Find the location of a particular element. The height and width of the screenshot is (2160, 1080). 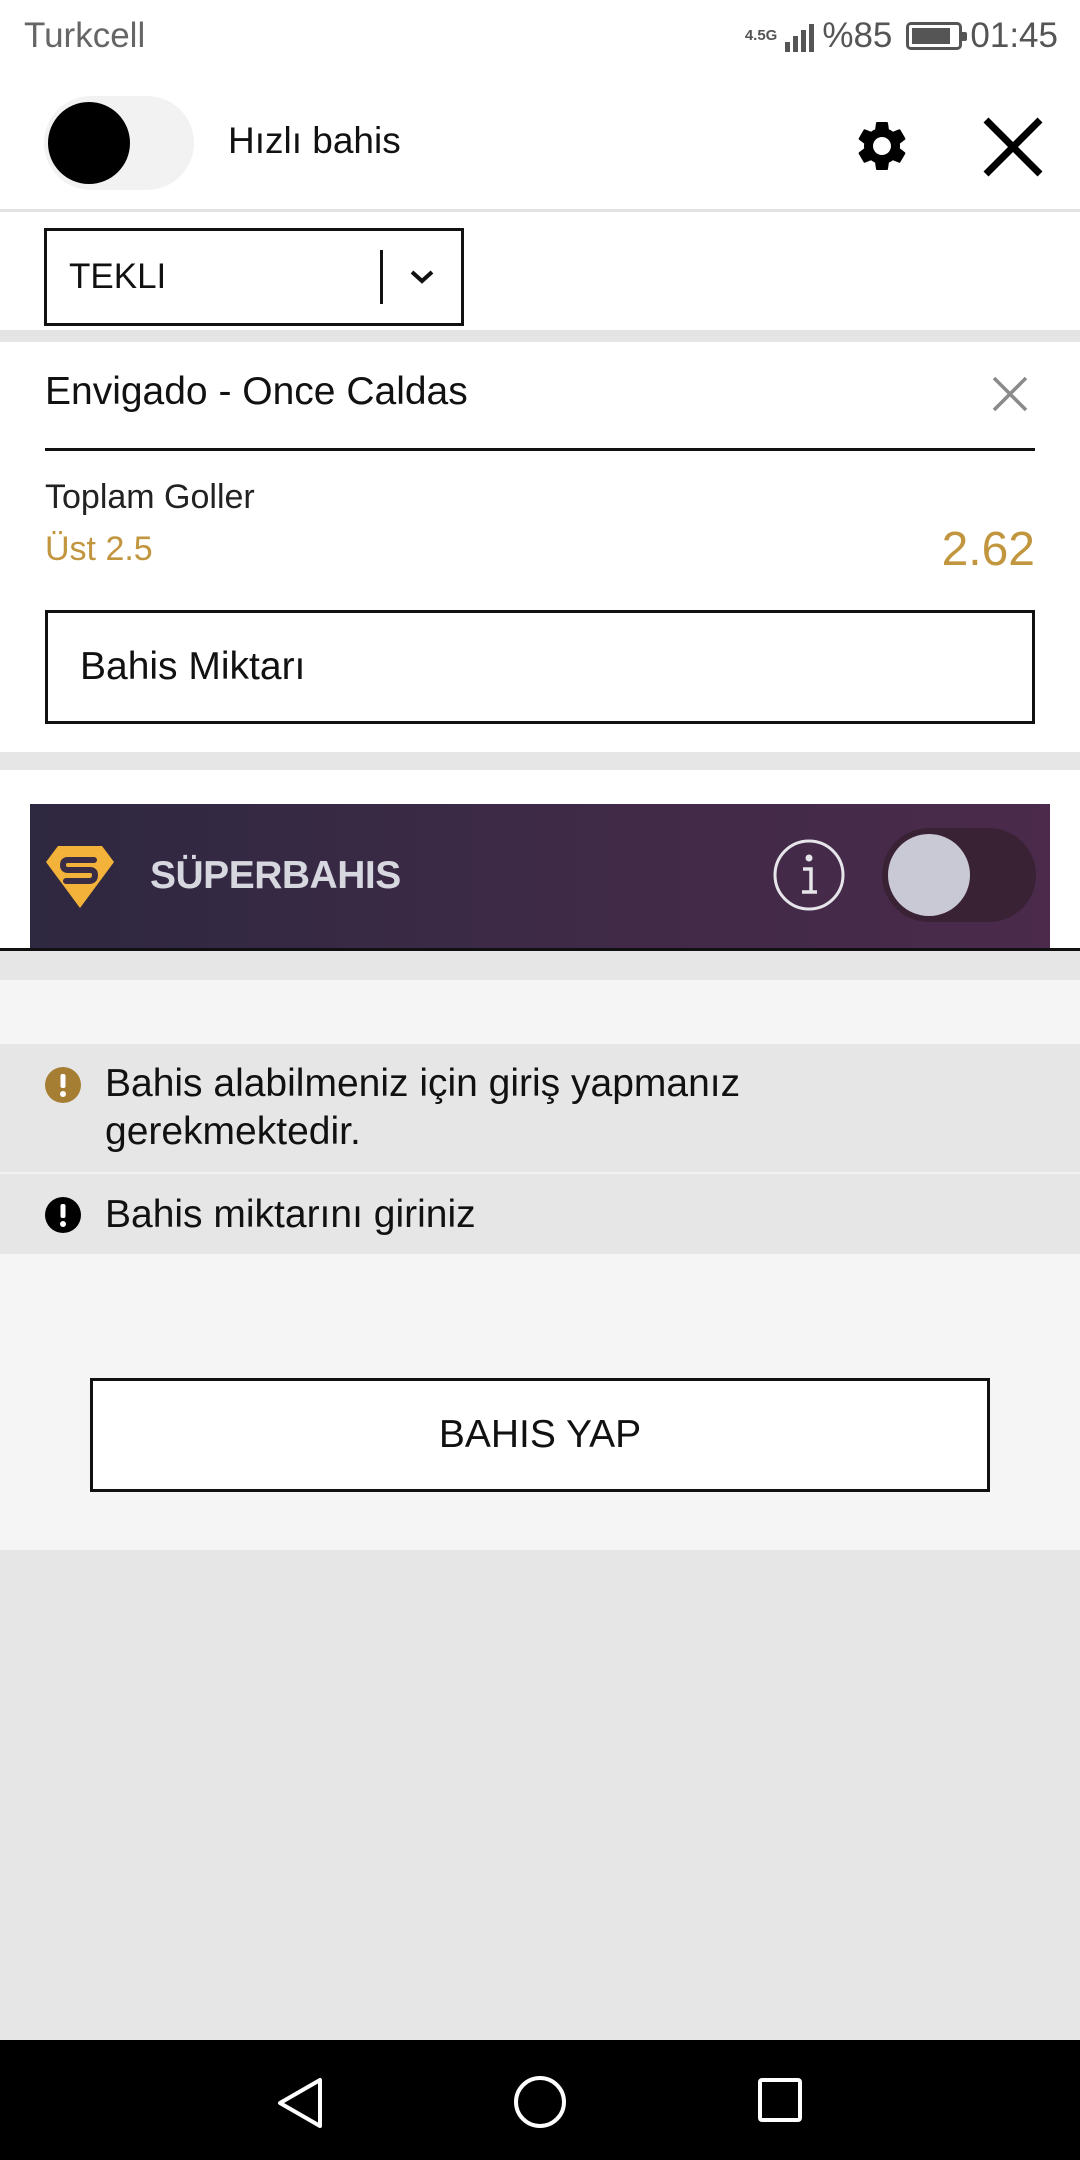

bet-slip-header: Hızlı bahis is located at coordinates (540, 143).